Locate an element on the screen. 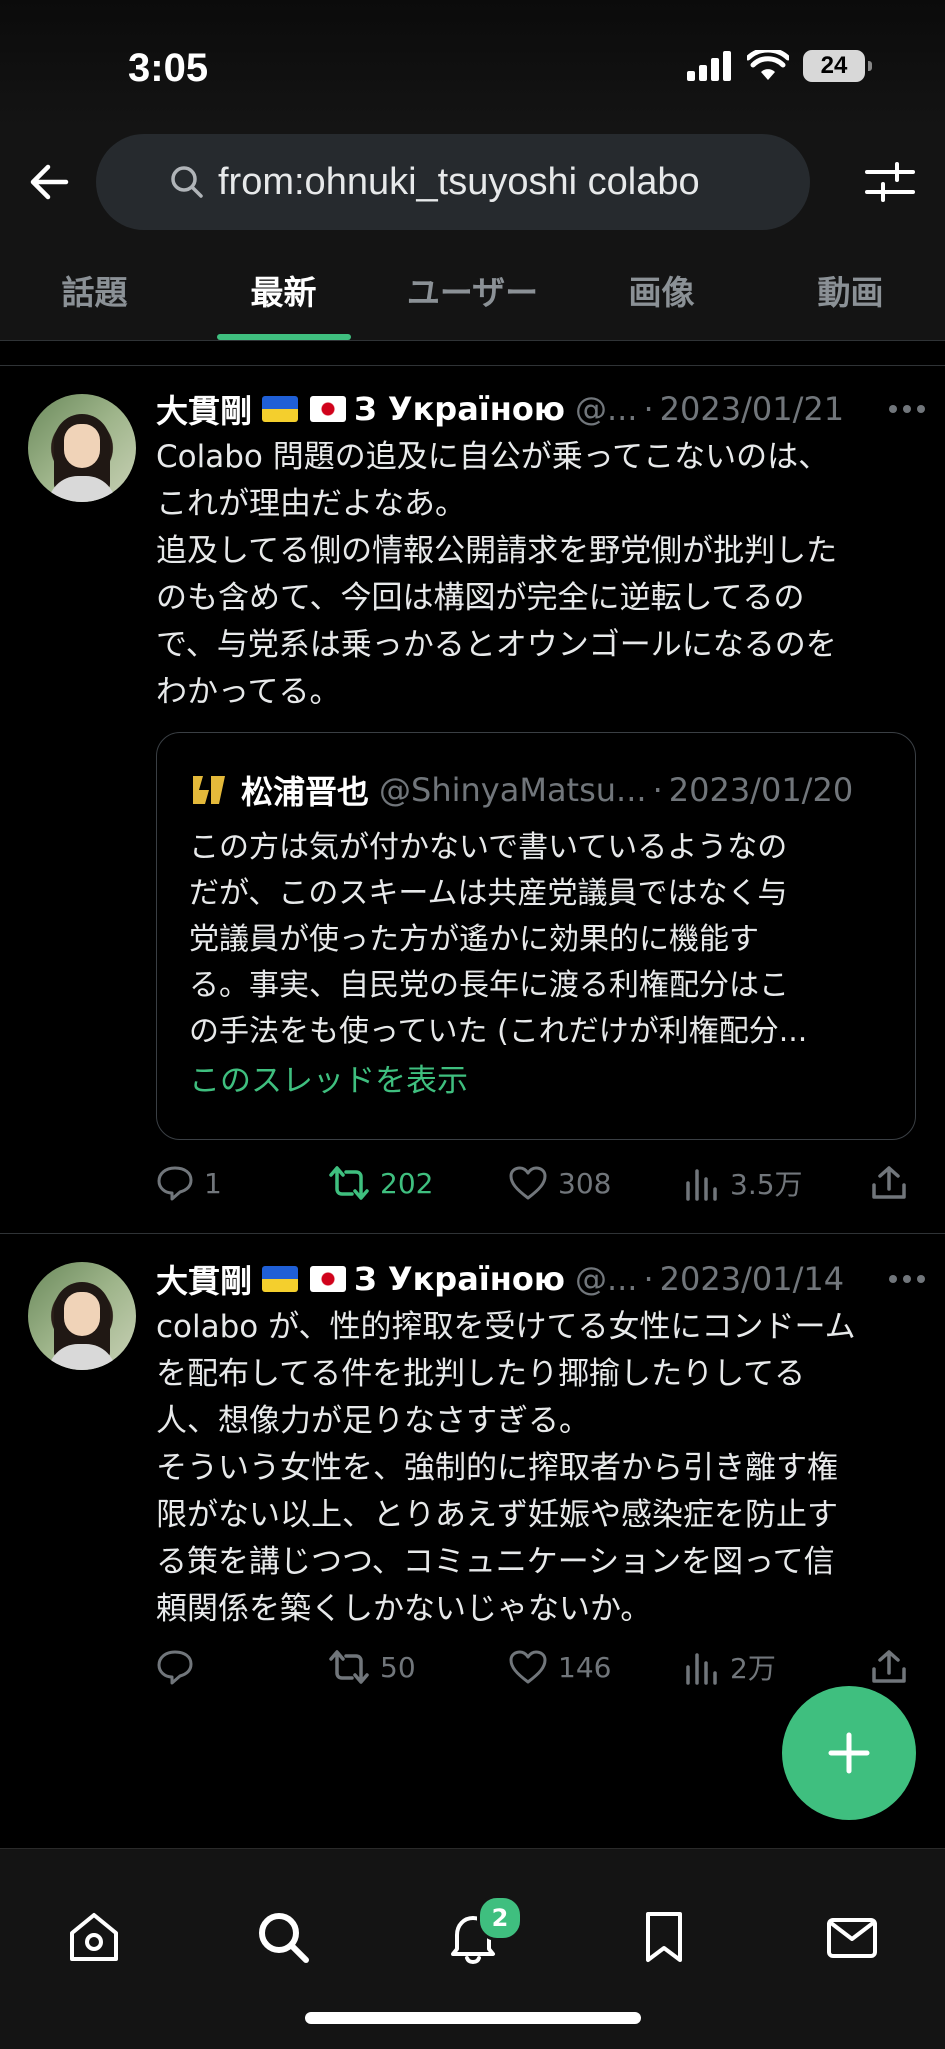  search-input: from:ohnuki_tsuyoshi colabo is located at coordinates (453, 182).